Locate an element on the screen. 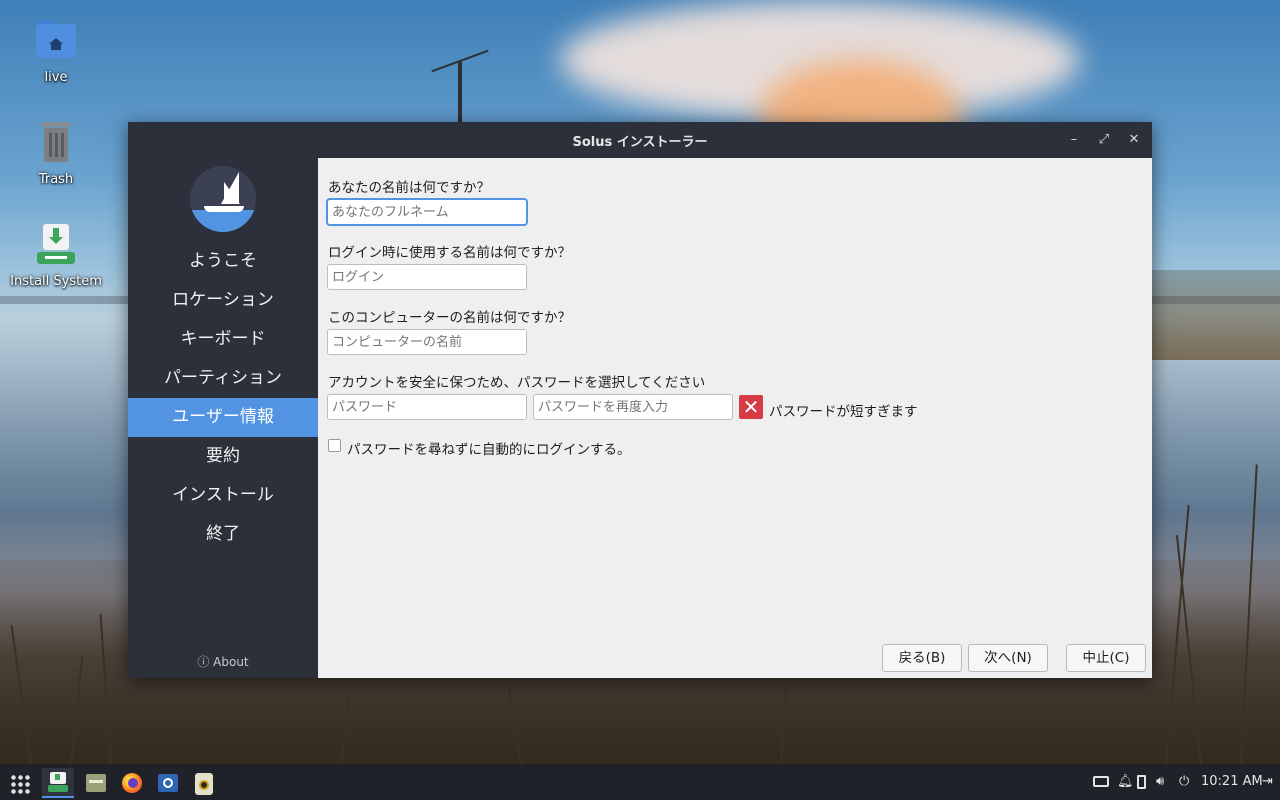  install-system-icon is located at coordinates (56, 245).